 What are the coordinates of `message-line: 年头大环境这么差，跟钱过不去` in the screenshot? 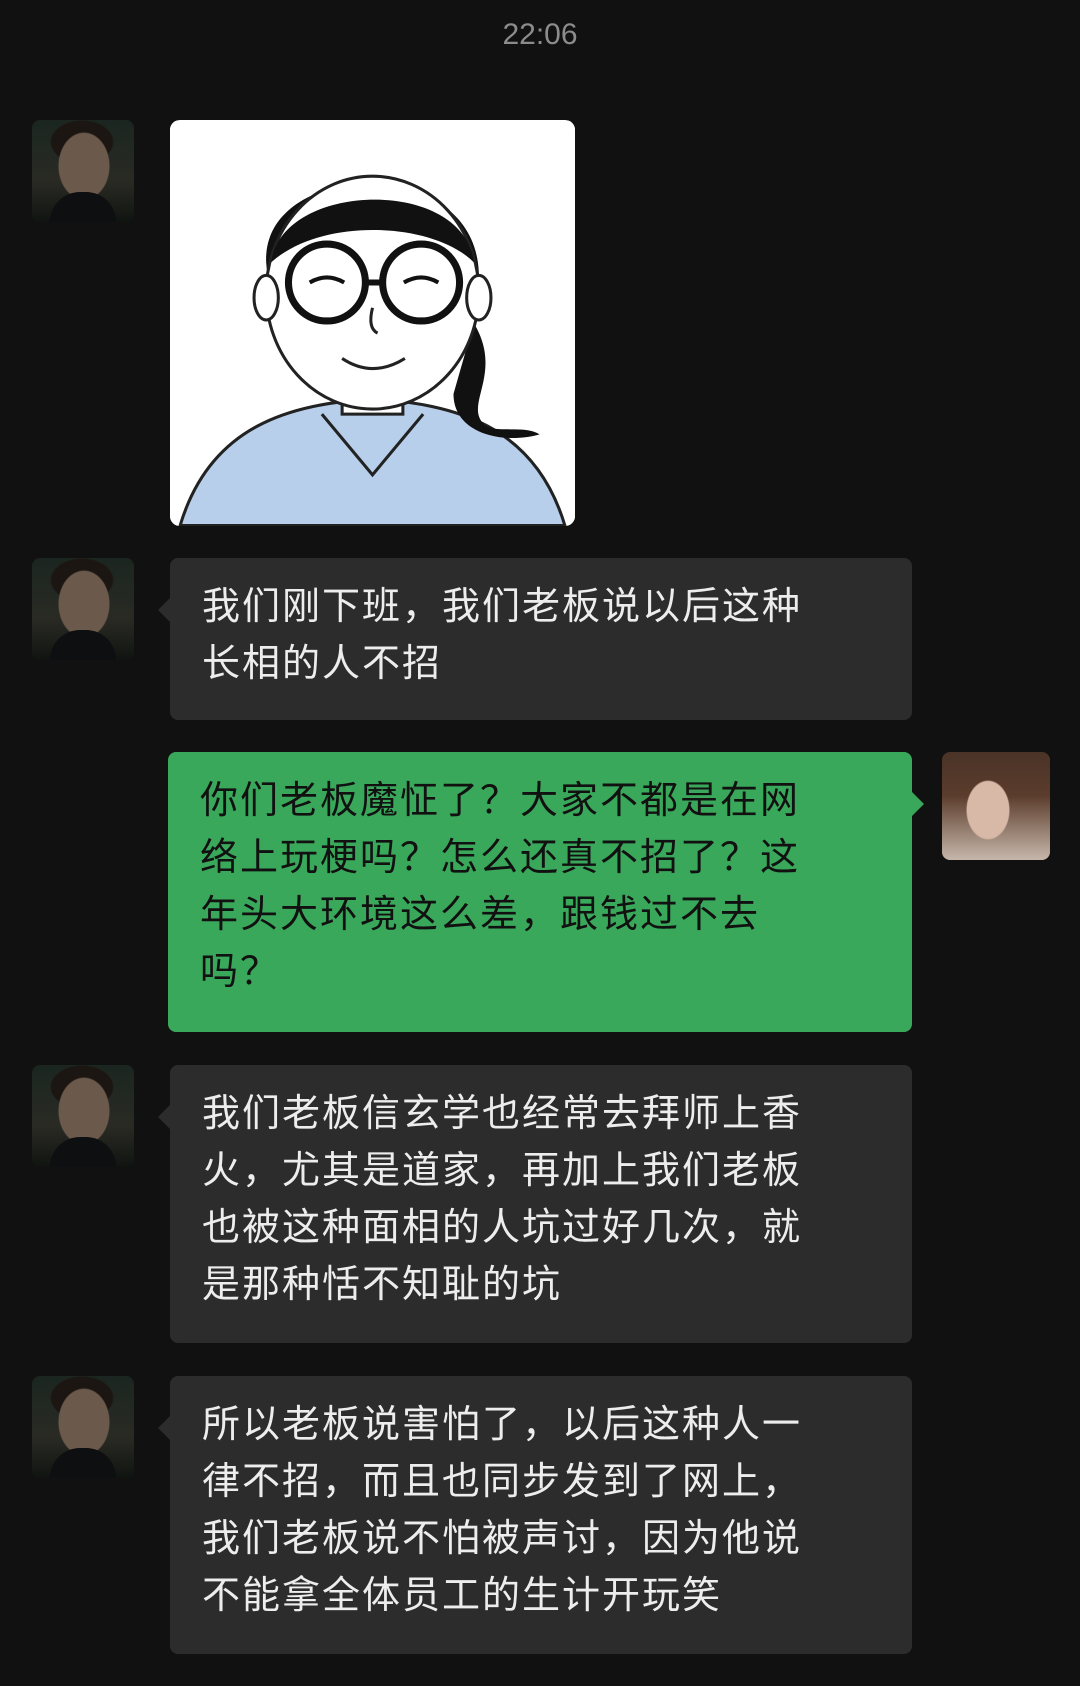 It's located at (480, 914).